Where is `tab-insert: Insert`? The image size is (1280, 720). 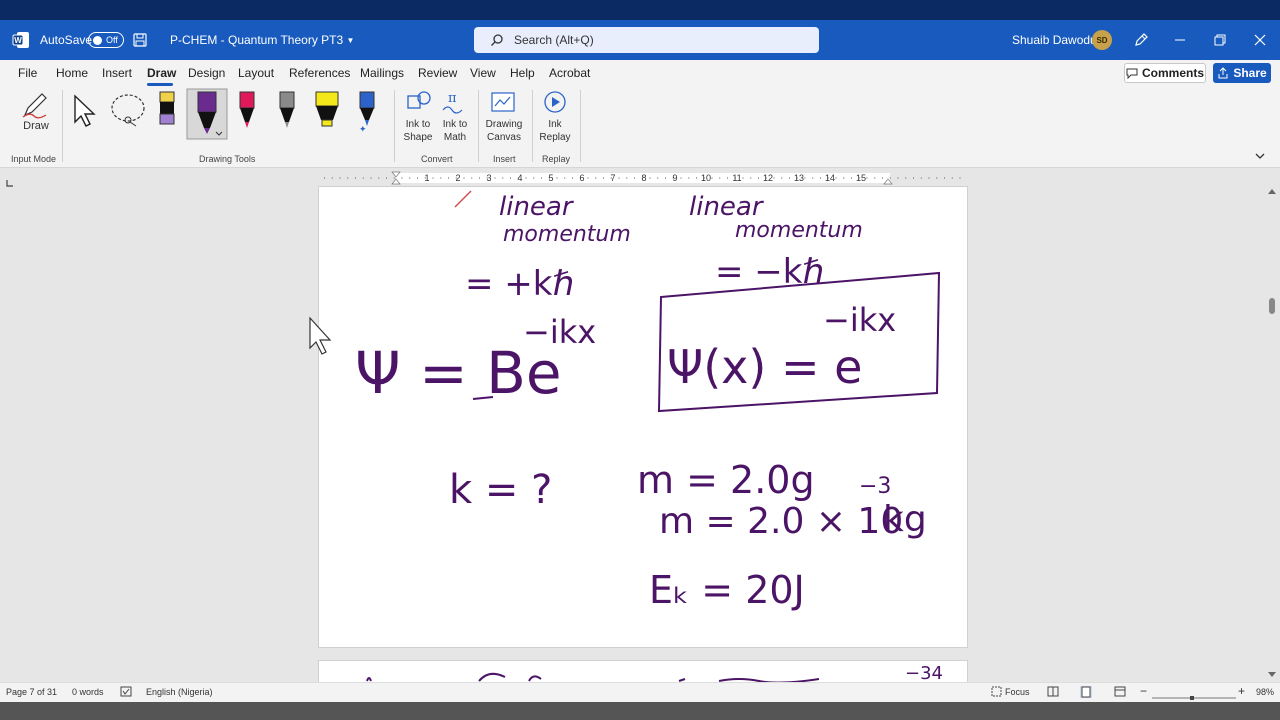
tab-insert: Insert is located at coordinates (117, 73).